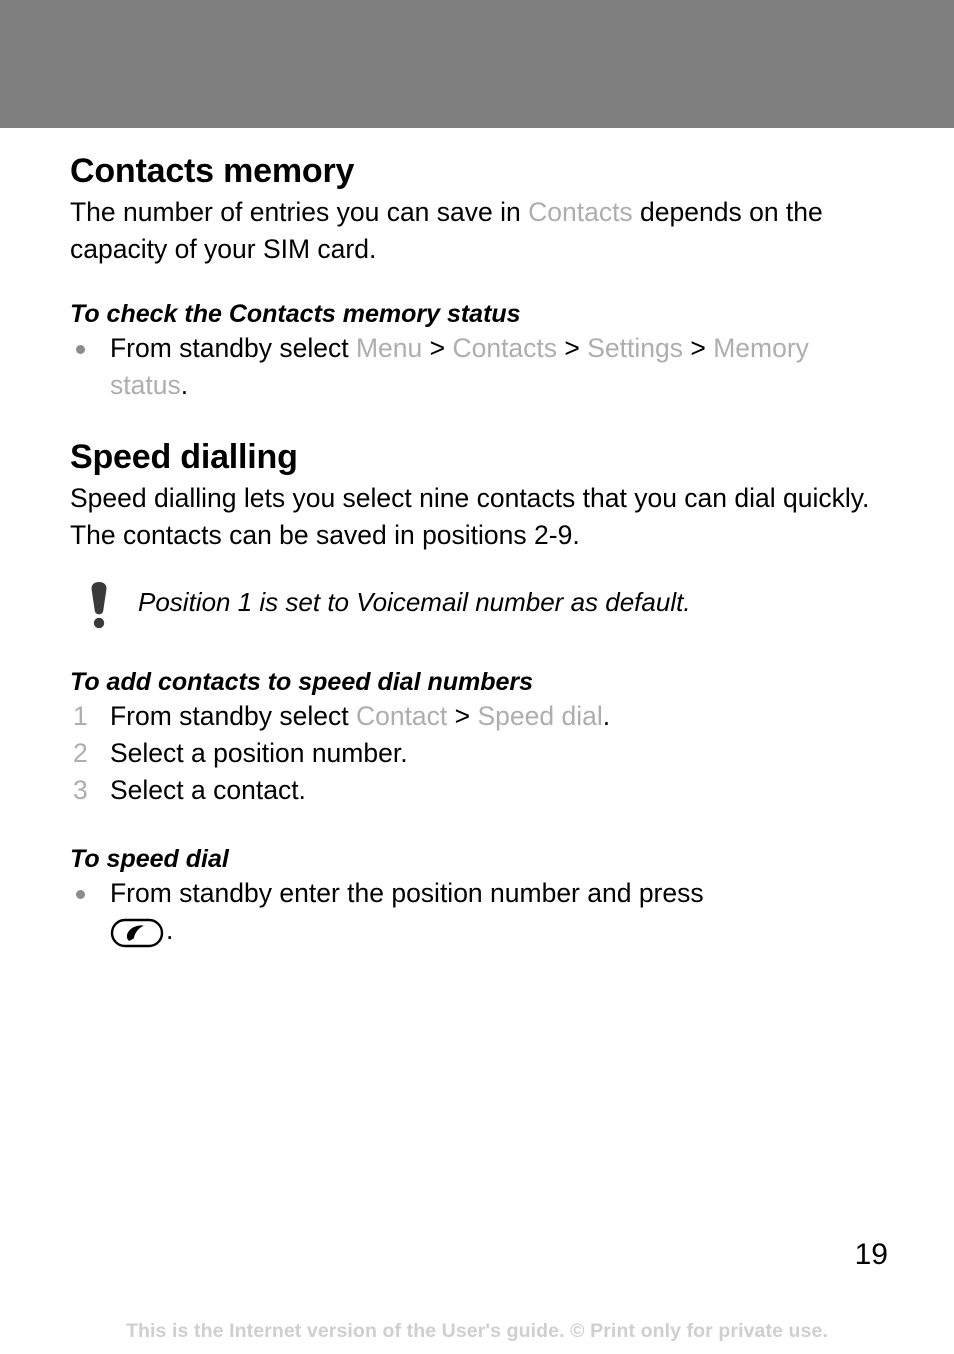 The height and width of the screenshot is (1354, 954). Describe the element at coordinates (184, 457) in the screenshot. I see `section-heading-speed-dialling: Speed dialling` at that location.